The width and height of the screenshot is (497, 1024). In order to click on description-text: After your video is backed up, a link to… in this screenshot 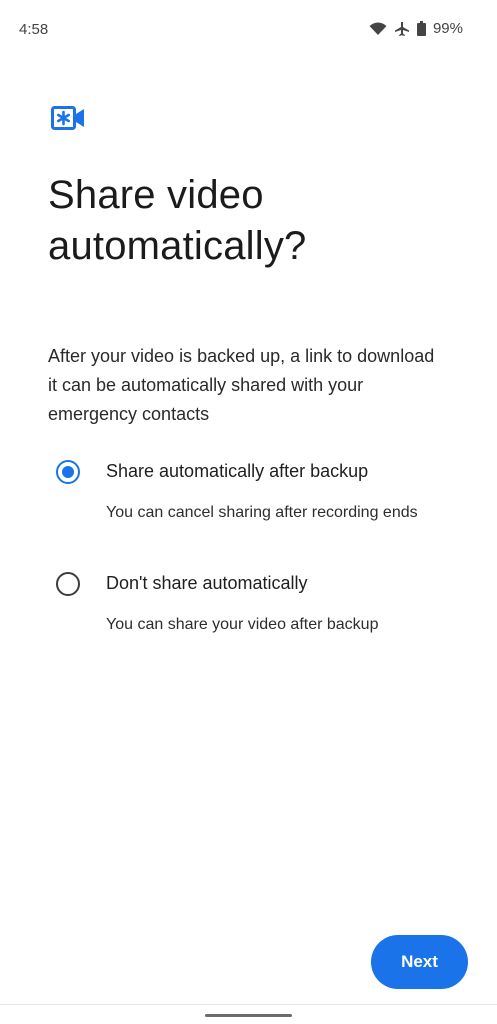, I will do `click(241, 385)`.